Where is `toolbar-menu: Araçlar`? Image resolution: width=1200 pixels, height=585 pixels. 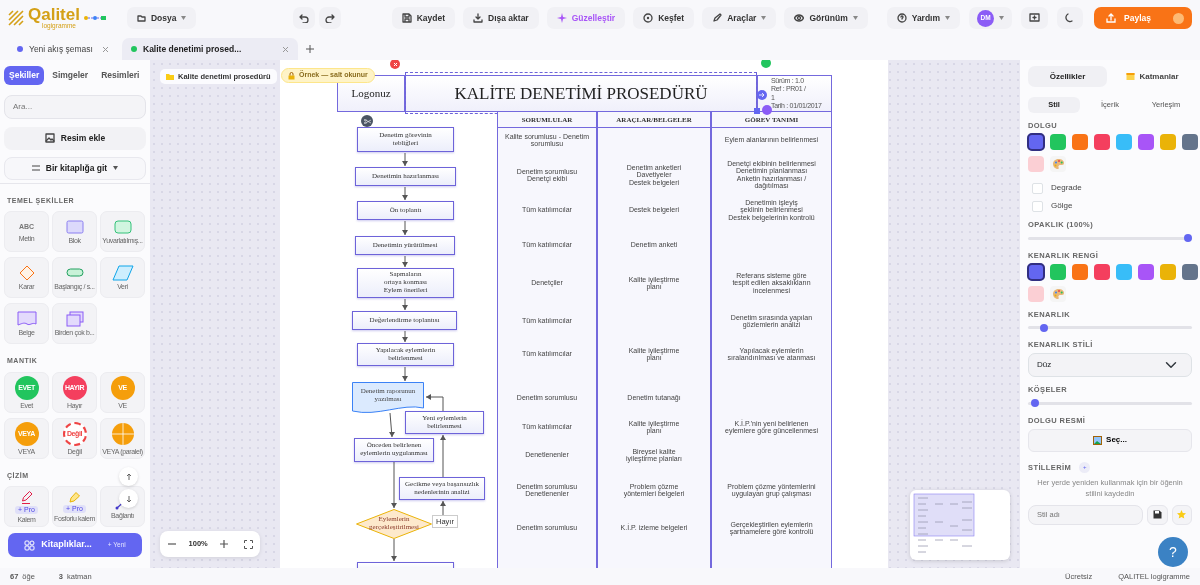
toolbar-menu: Araçlar is located at coordinates (739, 18).